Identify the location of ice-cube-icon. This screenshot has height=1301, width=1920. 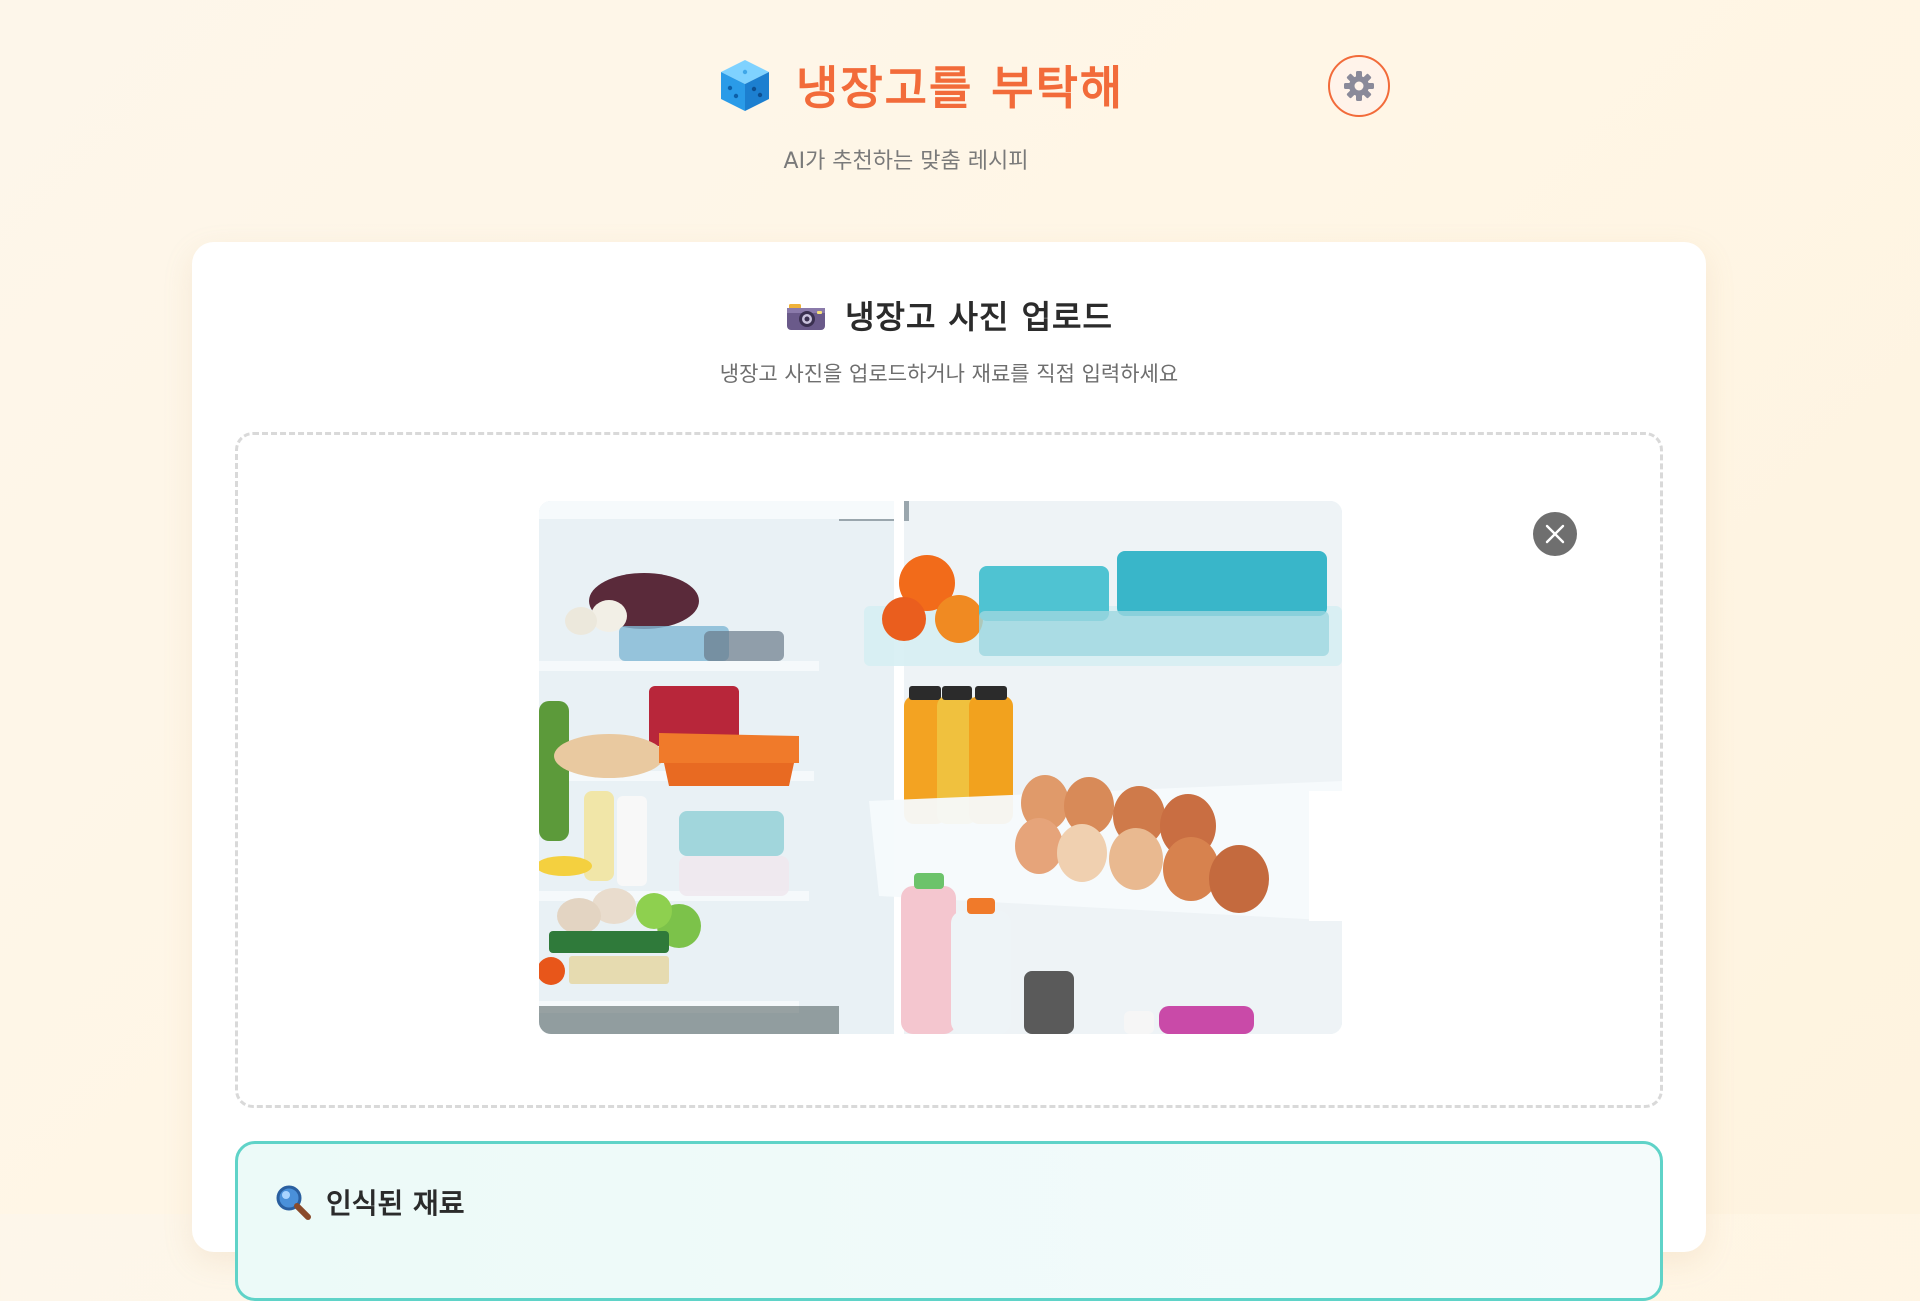
(745, 85).